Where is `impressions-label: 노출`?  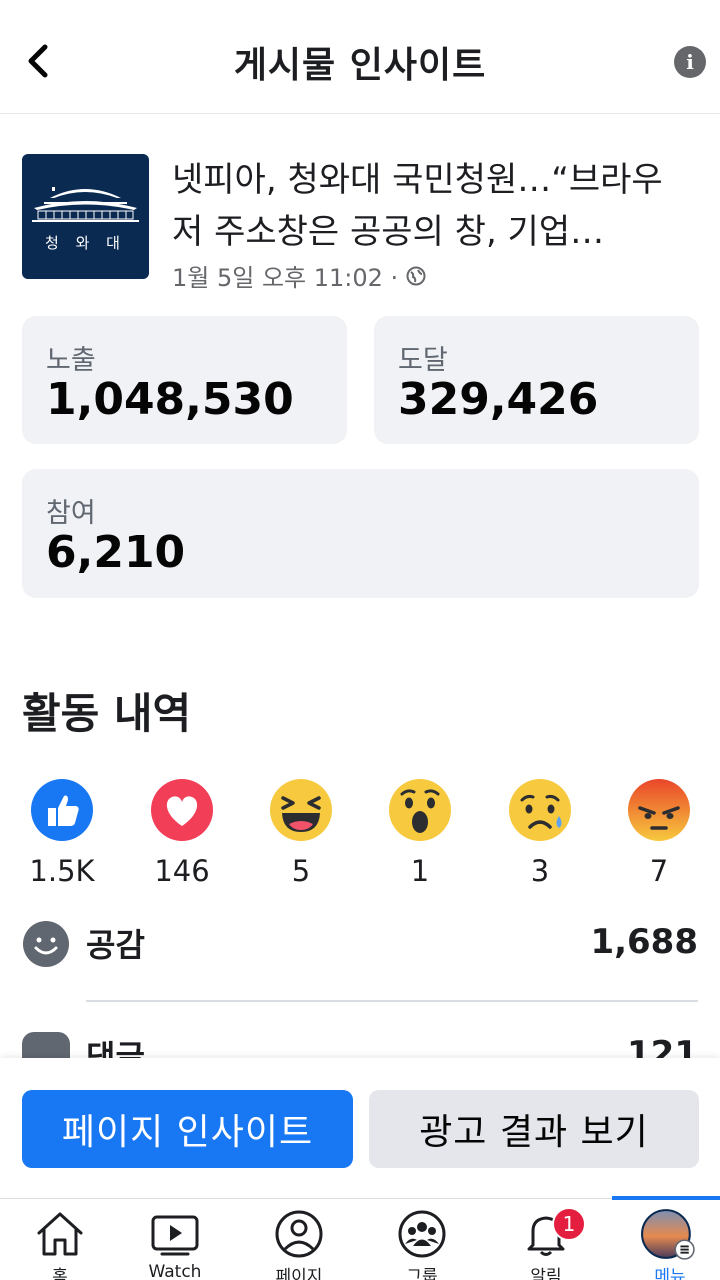 impressions-label: 노출 is located at coordinates (71, 360).